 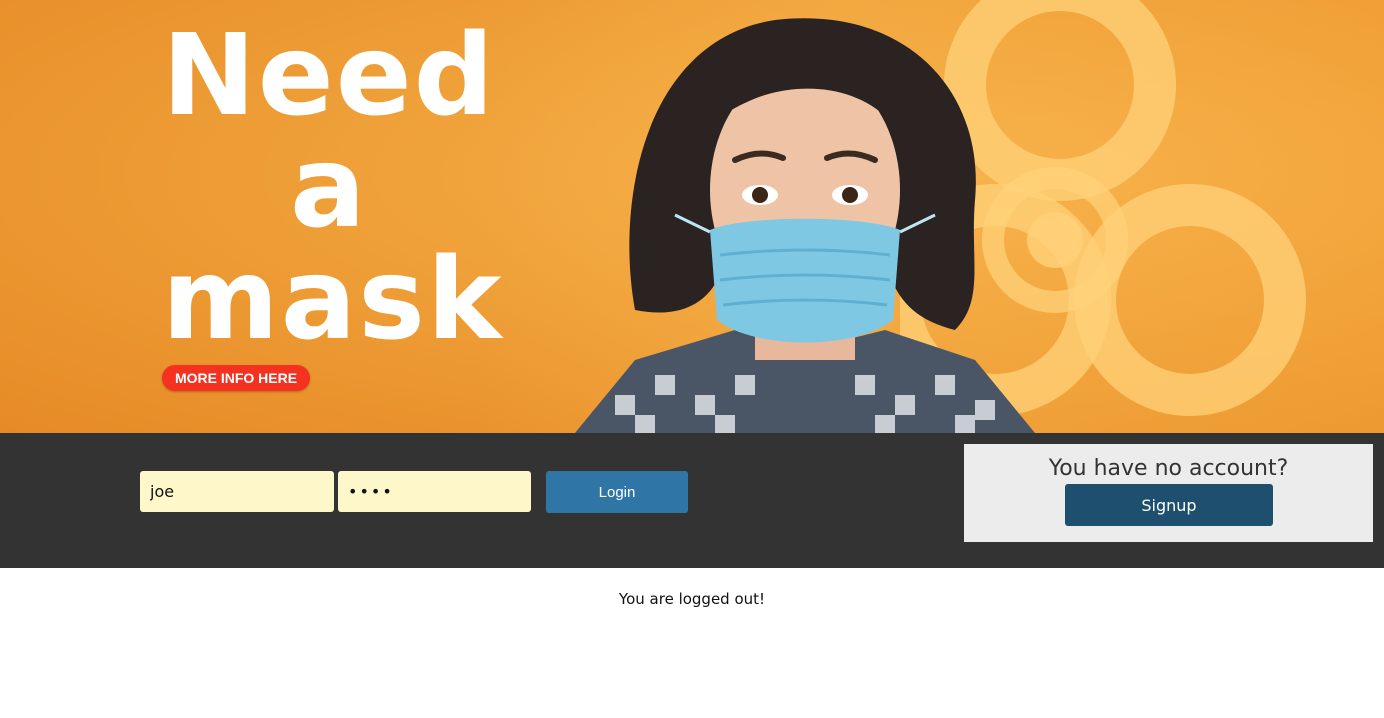 I want to click on signup-panel: You have no account? Signup, so click(x=1168, y=493).